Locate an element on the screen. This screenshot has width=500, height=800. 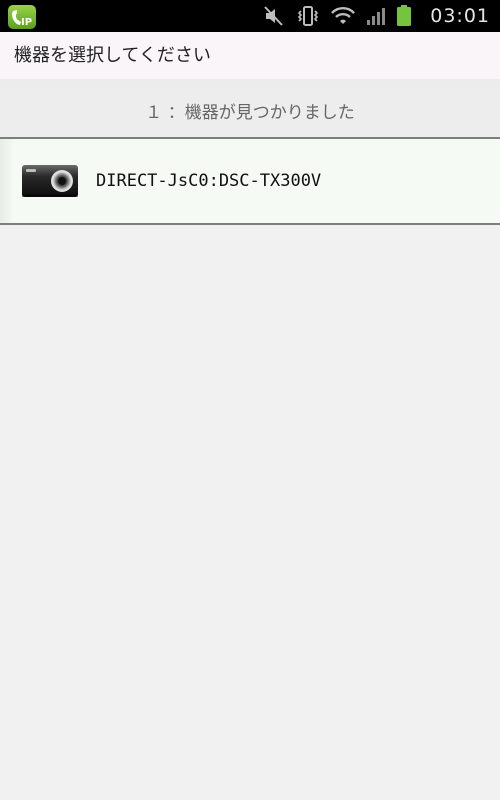
title-bar: 機器を選択してください is located at coordinates (250, 55).